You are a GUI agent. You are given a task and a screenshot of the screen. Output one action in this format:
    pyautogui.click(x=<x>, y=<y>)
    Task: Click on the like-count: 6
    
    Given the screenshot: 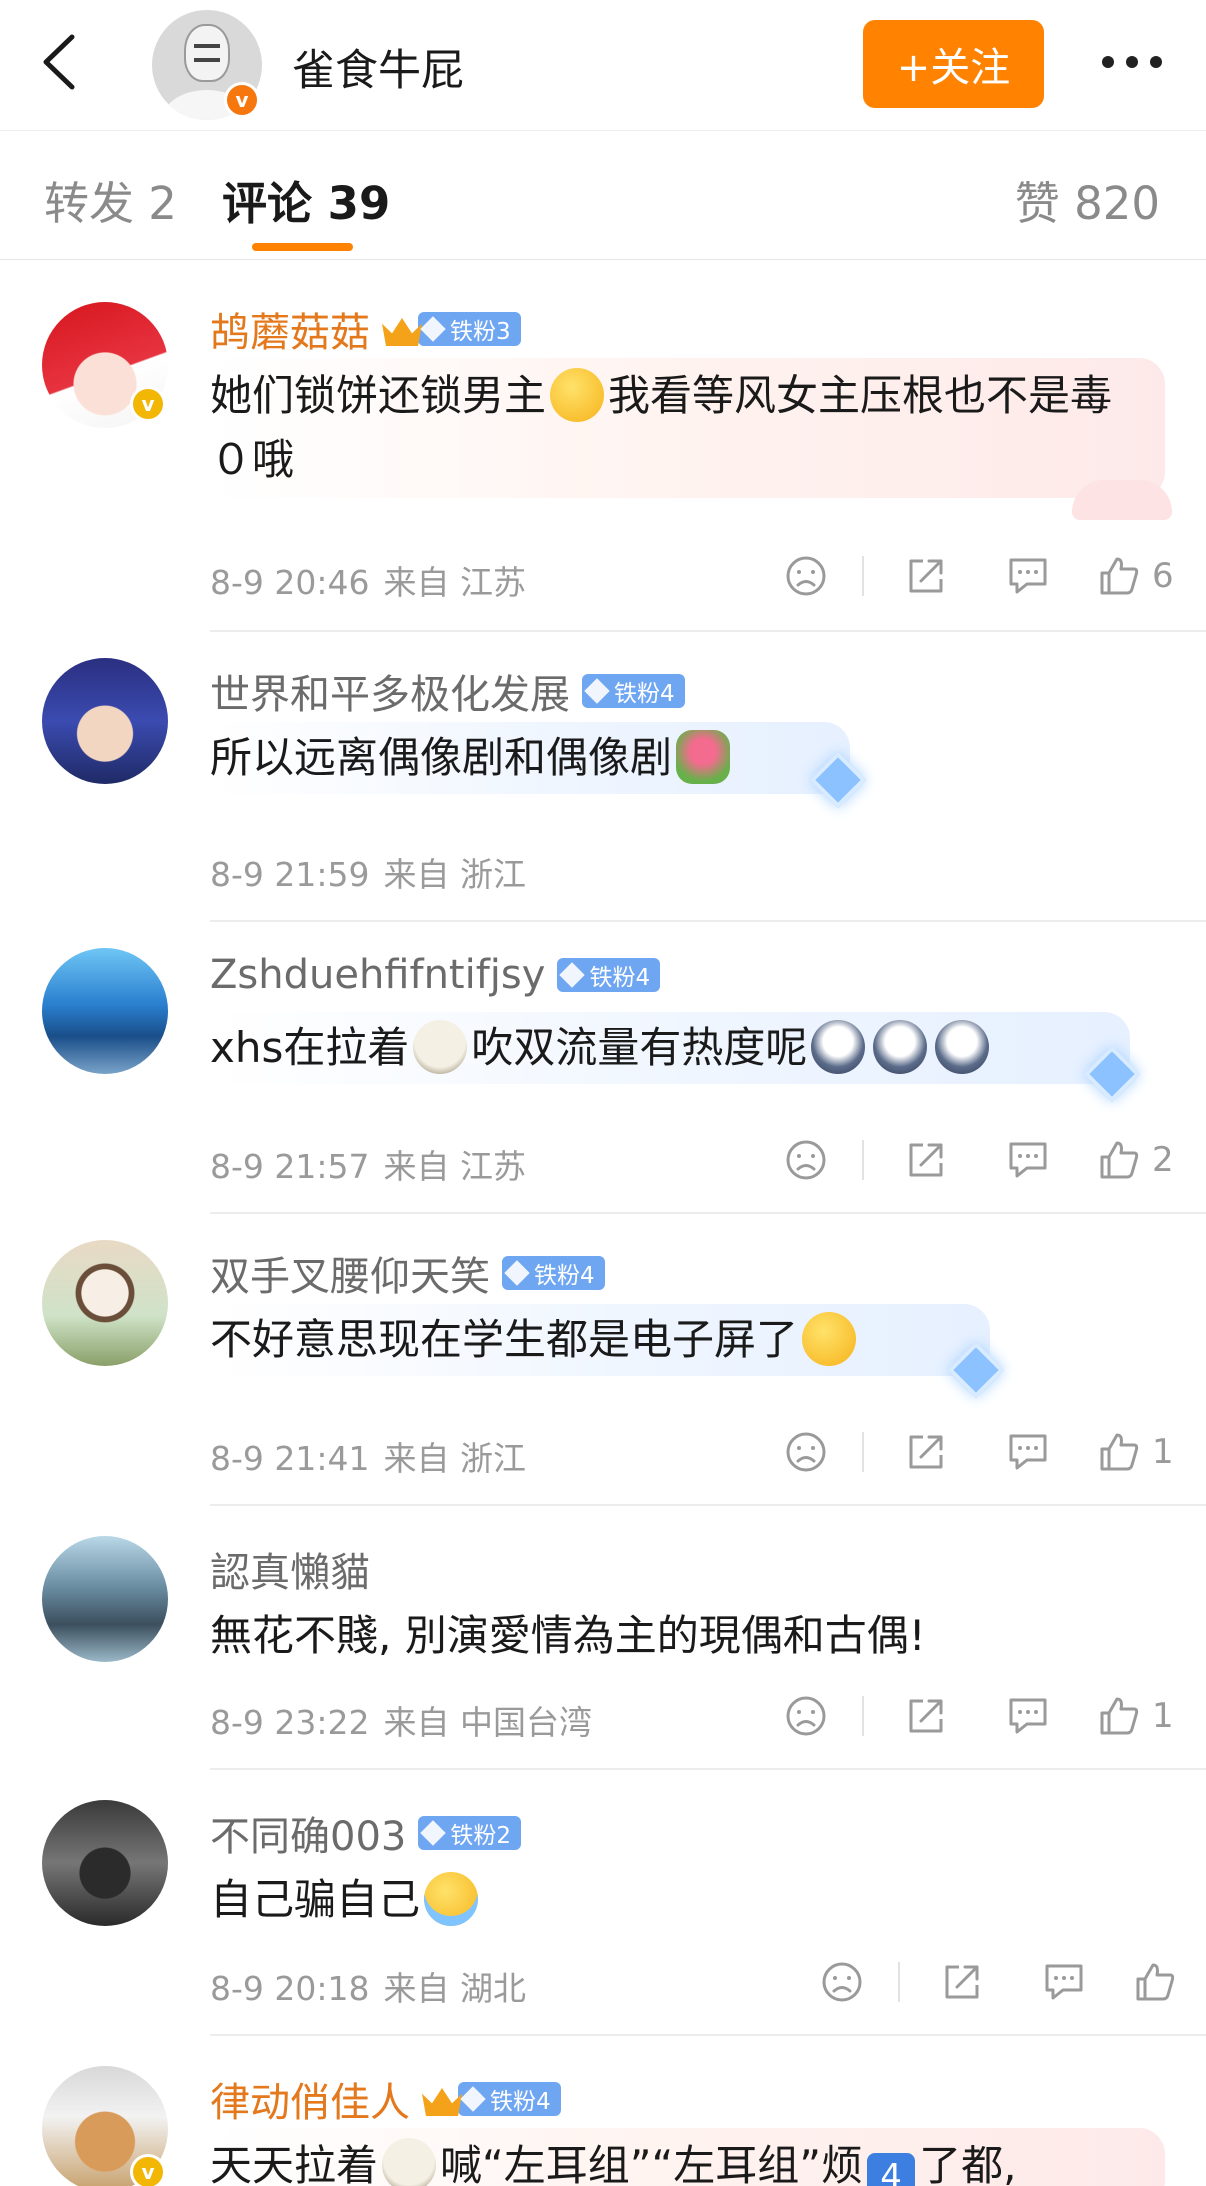 What is the action you would take?
    pyautogui.click(x=1163, y=576)
    